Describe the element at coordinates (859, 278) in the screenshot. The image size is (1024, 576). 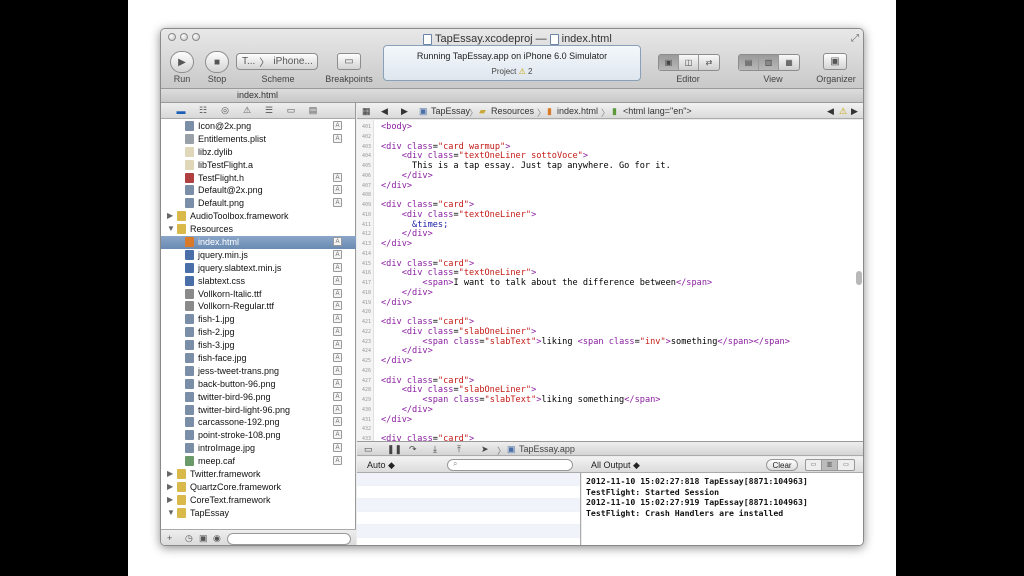
I see `editor-scrollbar-thumb` at that location.